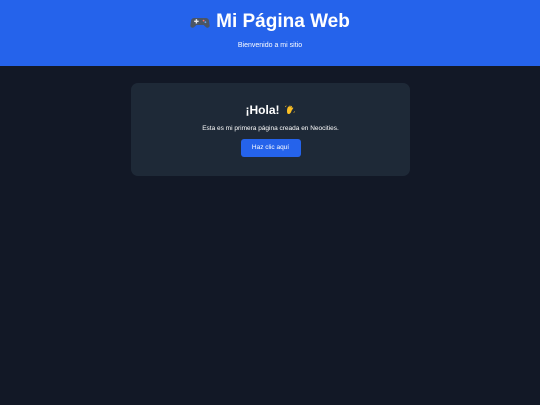  What do you see at coordinates (200, 22) in the screenshot?
I see `gamepad-icon` at bounding box center [200, 22].